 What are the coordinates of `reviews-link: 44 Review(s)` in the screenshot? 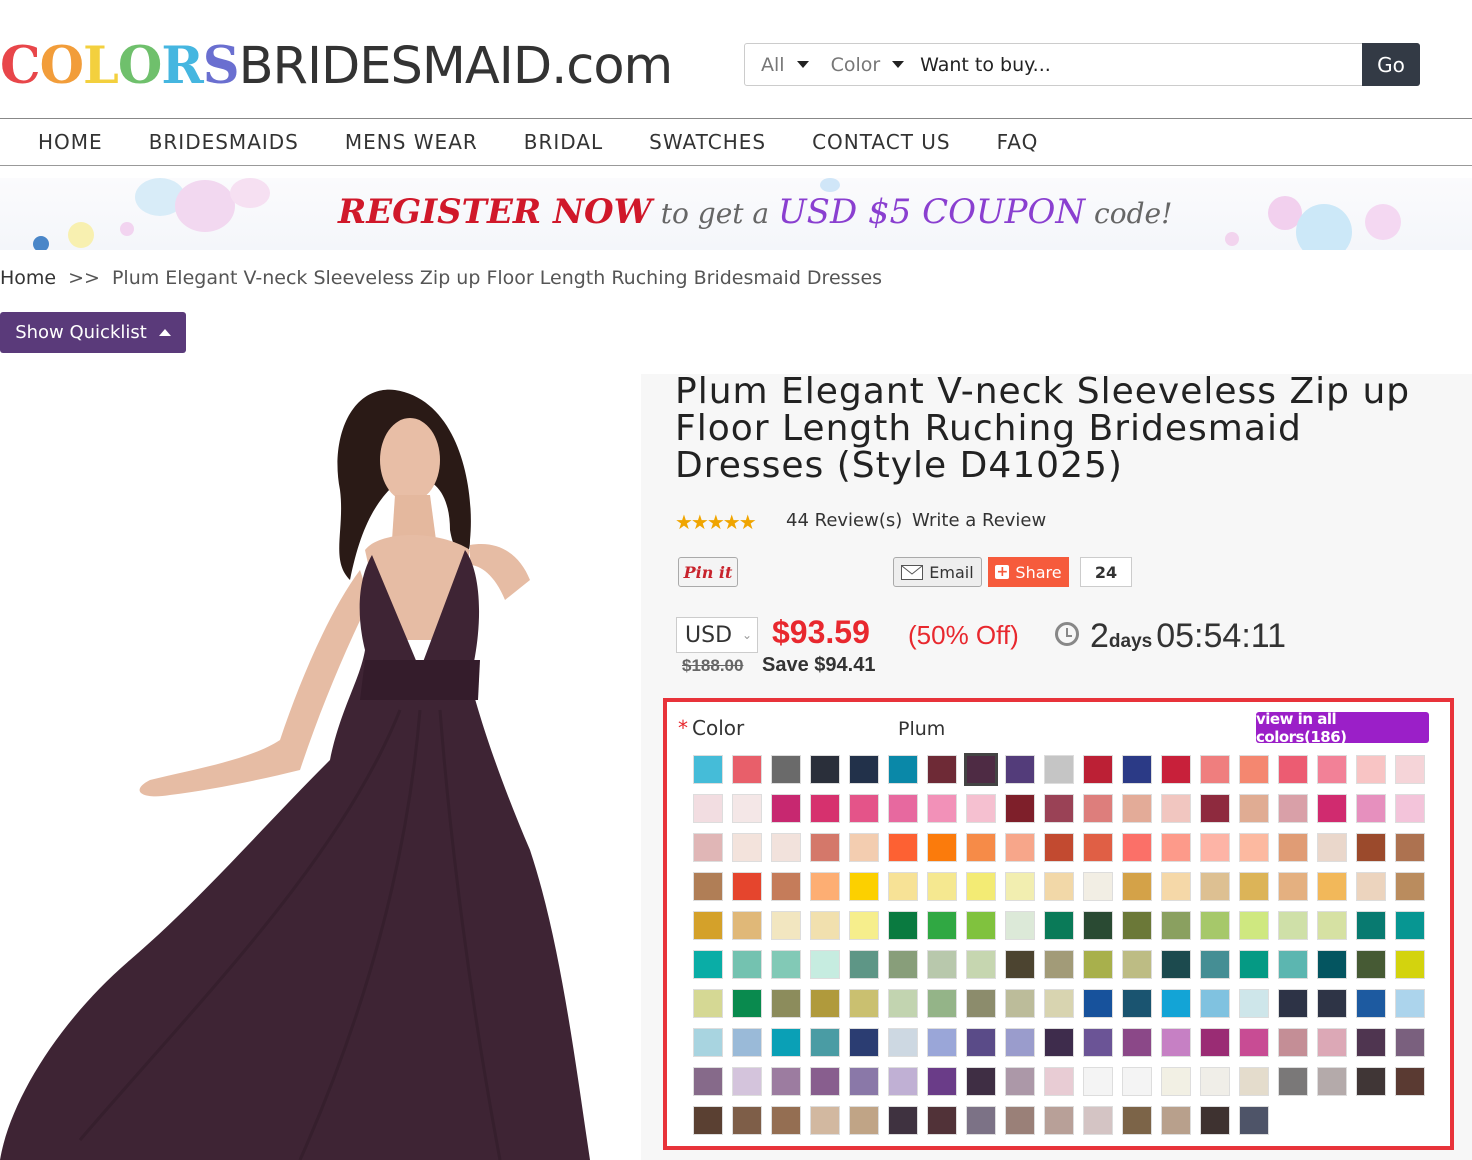 It's located at (844, 520).